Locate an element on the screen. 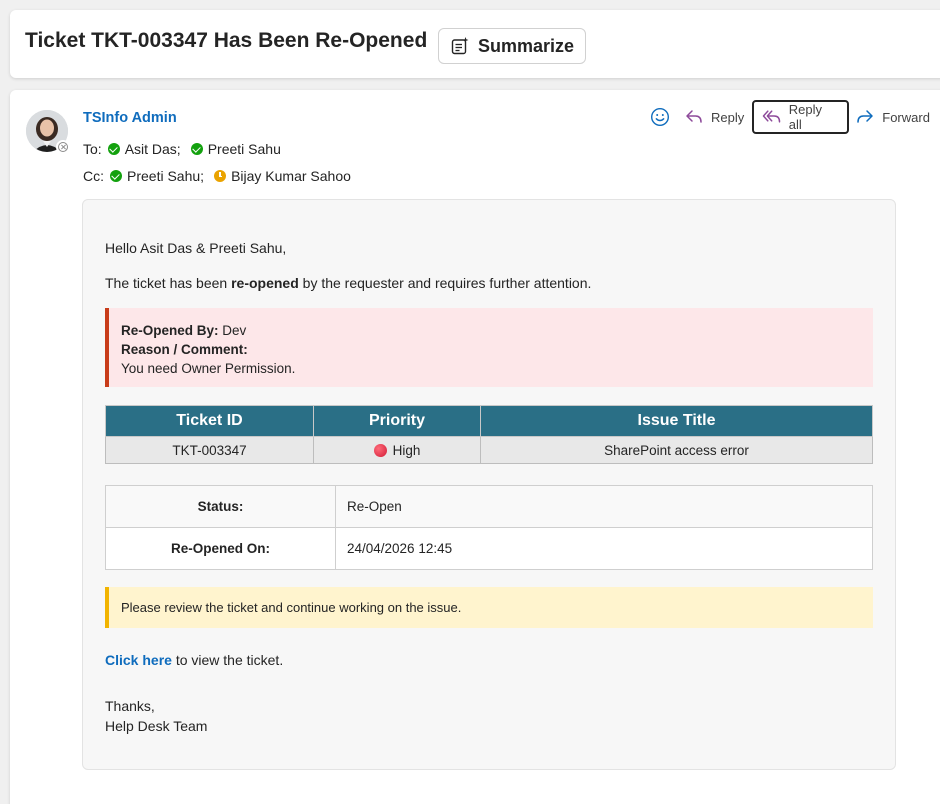 This screenshot has height=804, width=940. summarize-button: Summarize is located at coordinates (512, 46).